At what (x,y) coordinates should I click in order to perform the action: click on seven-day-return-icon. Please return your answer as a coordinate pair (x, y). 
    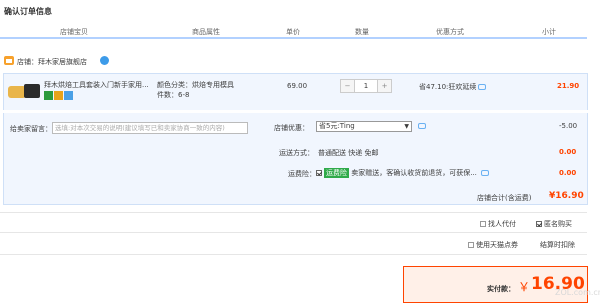
    Looking at the image, I should click on (48, 95).